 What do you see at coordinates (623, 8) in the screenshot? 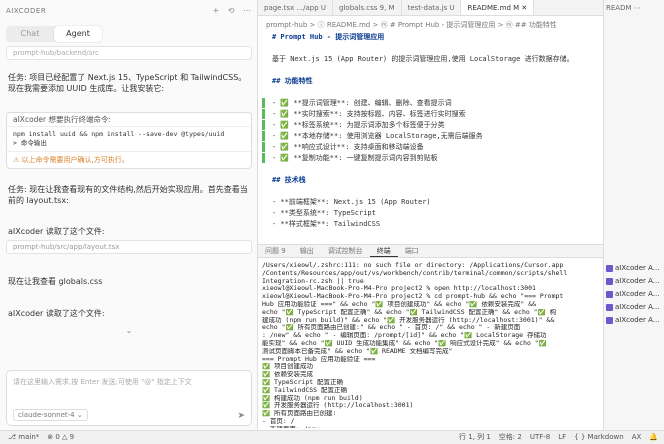
I see `right-tab-label: READM ⋯` at bounding box center [623, 8].